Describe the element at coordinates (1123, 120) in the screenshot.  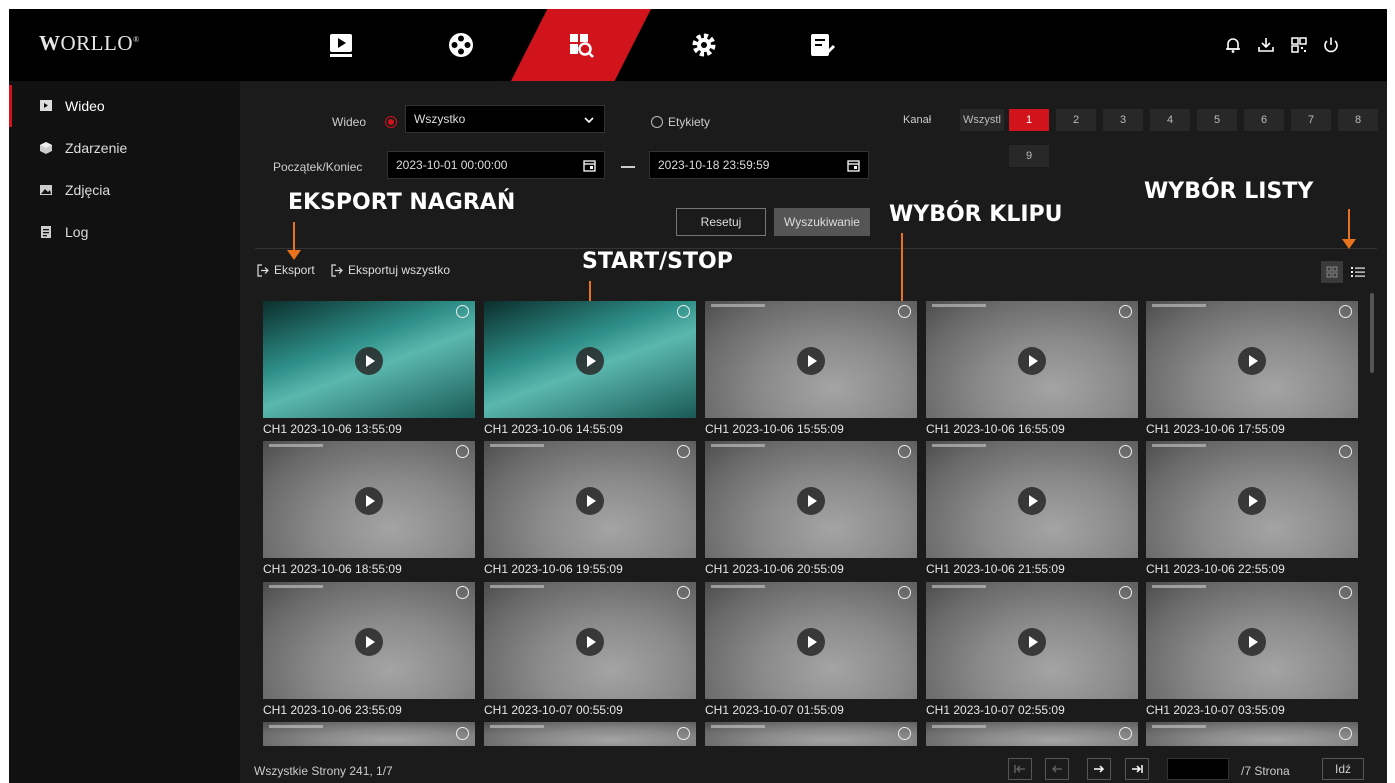
I see `channel-button-3: 3` at that location.